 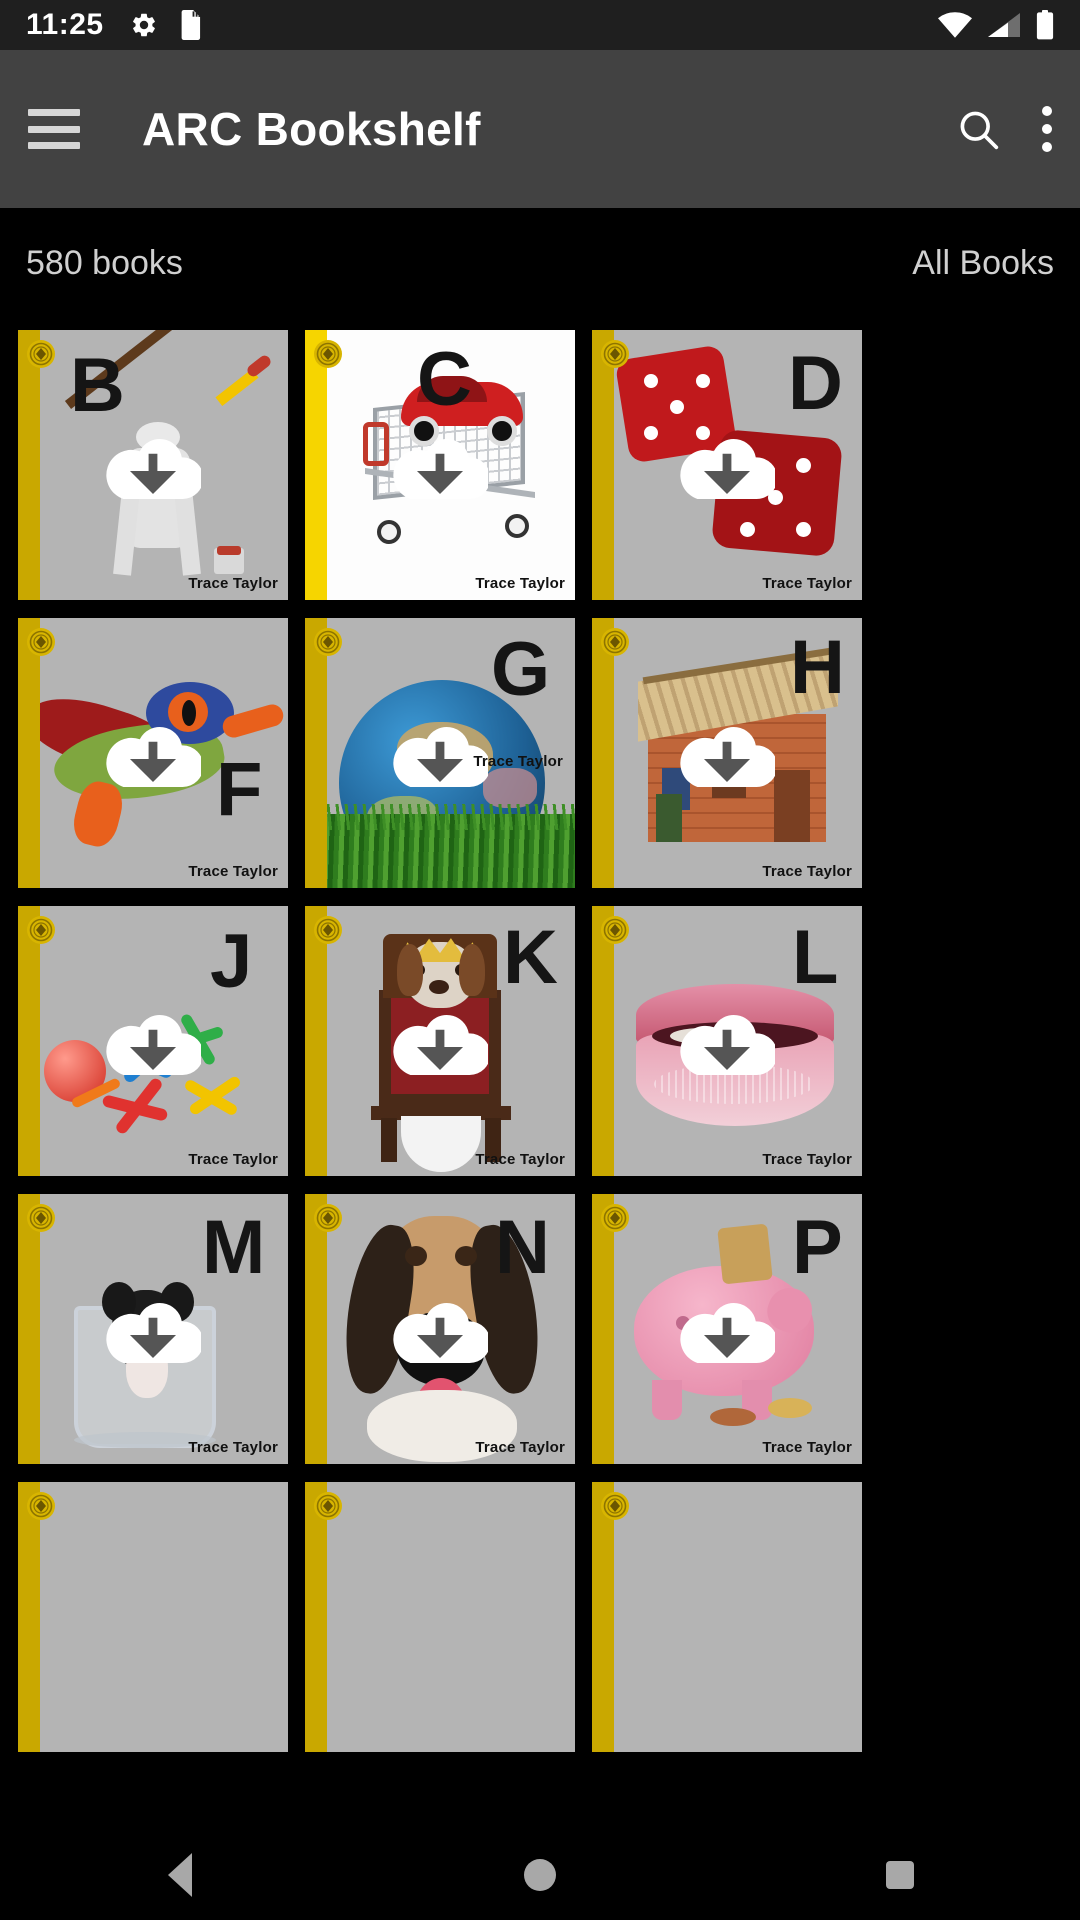 I want to click on book-tile: G Trace Taylor, so click(x=440, y=753).